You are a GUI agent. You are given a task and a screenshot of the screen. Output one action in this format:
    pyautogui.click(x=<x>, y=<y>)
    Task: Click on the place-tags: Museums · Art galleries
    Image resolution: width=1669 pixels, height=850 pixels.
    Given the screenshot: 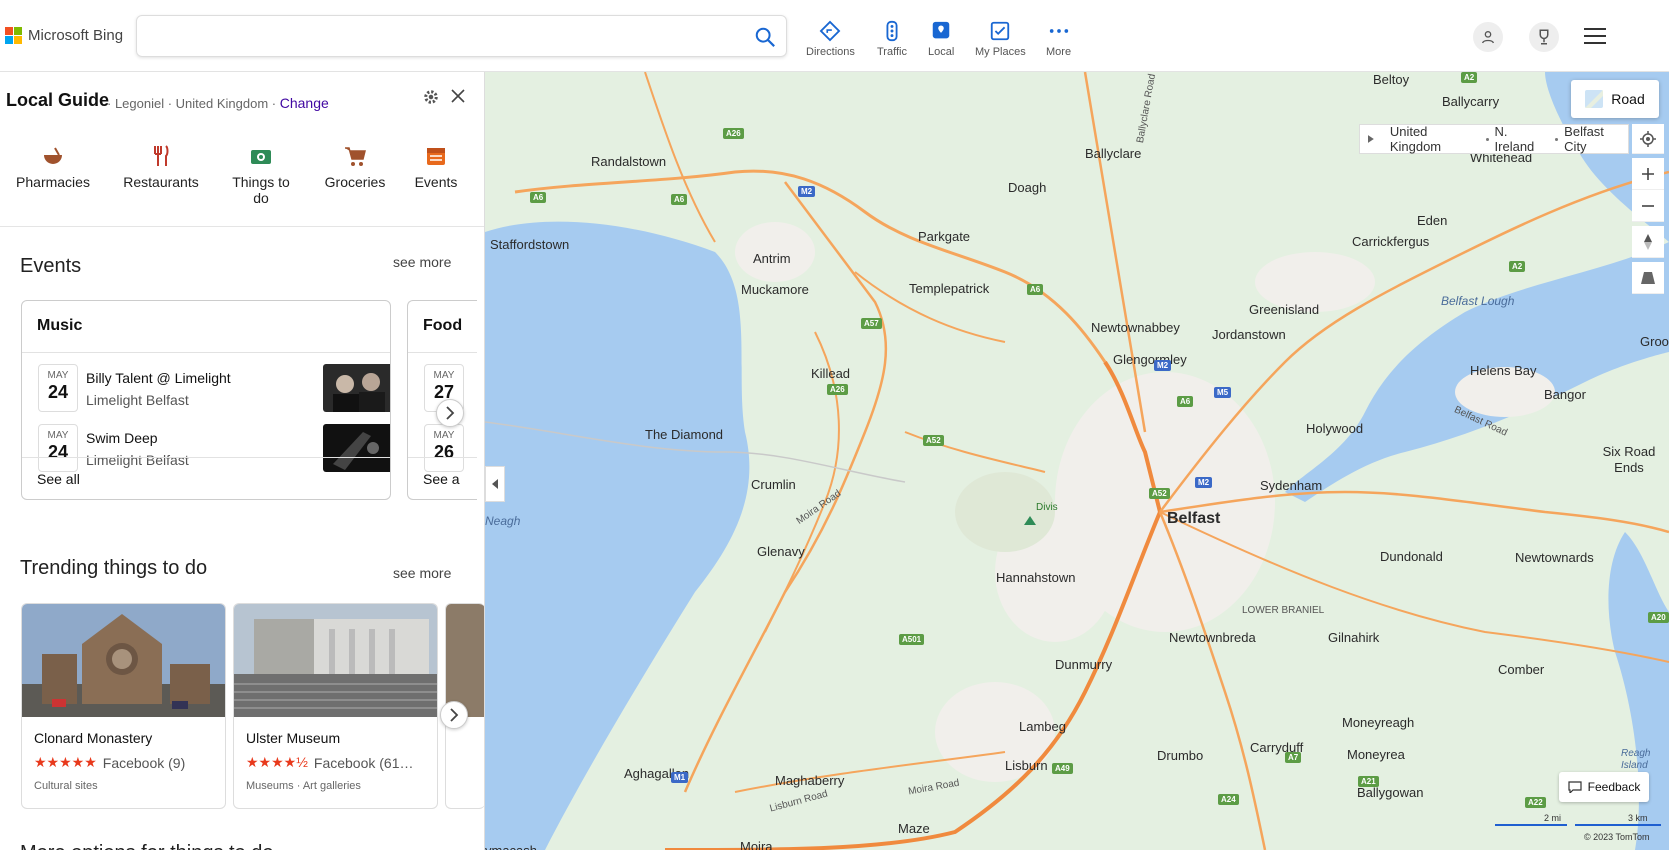 What is the action you would take?
    pyautogui.click(x=303, y=786)
    